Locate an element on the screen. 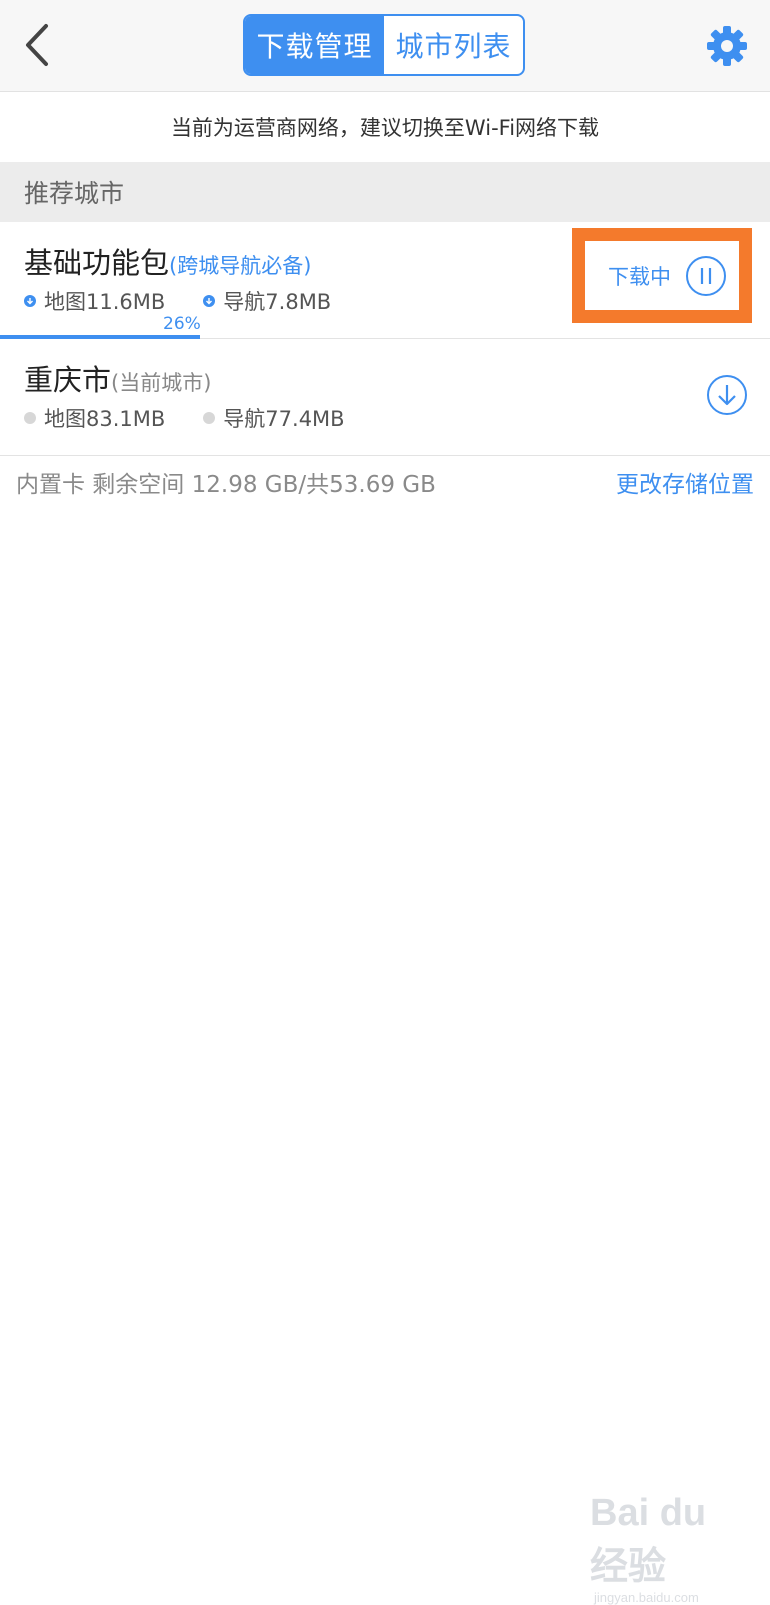 The width and height of the screenshot is (770, 1605). download-icon is located at coordinates (727, 395).